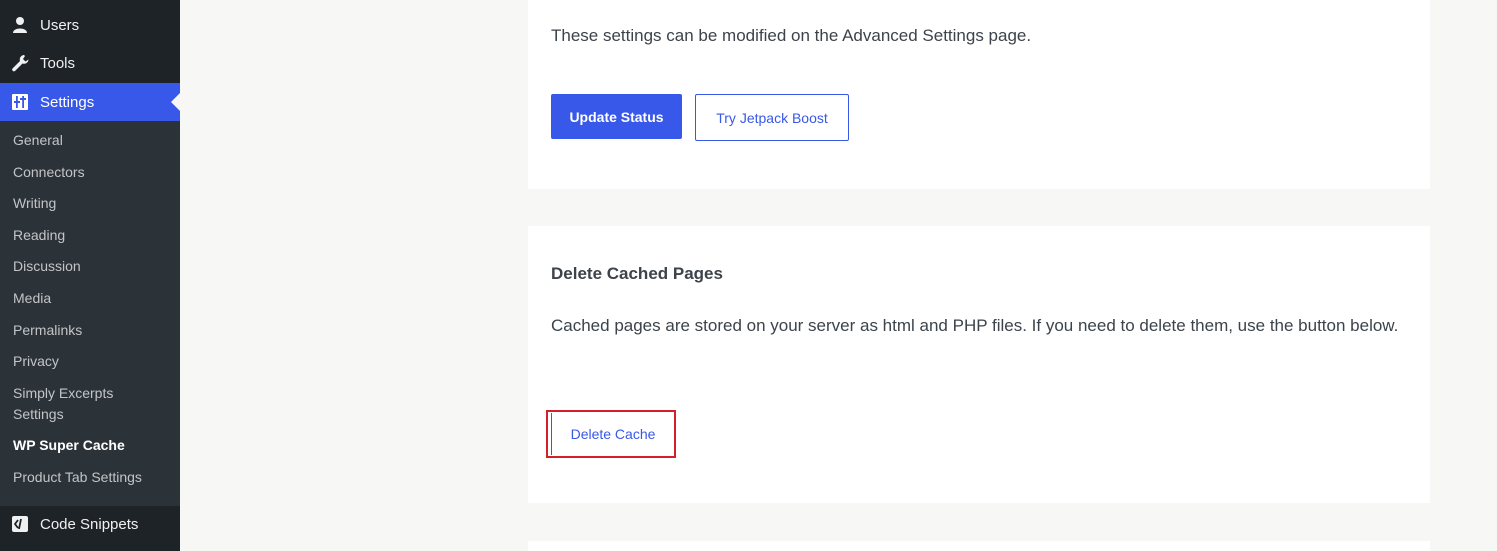  Describe the element at coordinates (60, 25) in the screenshot. I see `sidebar-item-label: Users` at that location.